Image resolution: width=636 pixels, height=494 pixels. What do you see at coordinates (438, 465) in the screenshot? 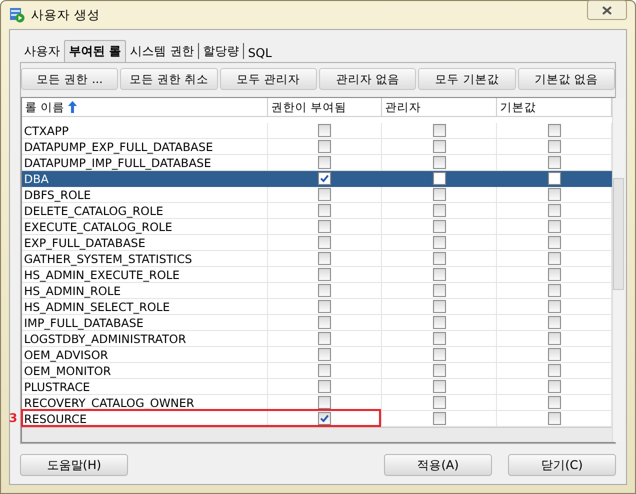
I see `dialog-button: 적용(A)` at bounding box center [438, 465].